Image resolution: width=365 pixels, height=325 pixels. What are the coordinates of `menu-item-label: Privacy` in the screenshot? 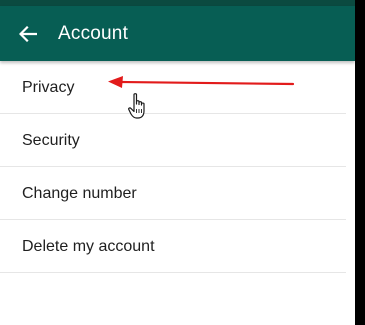 It's located at (48, 87).